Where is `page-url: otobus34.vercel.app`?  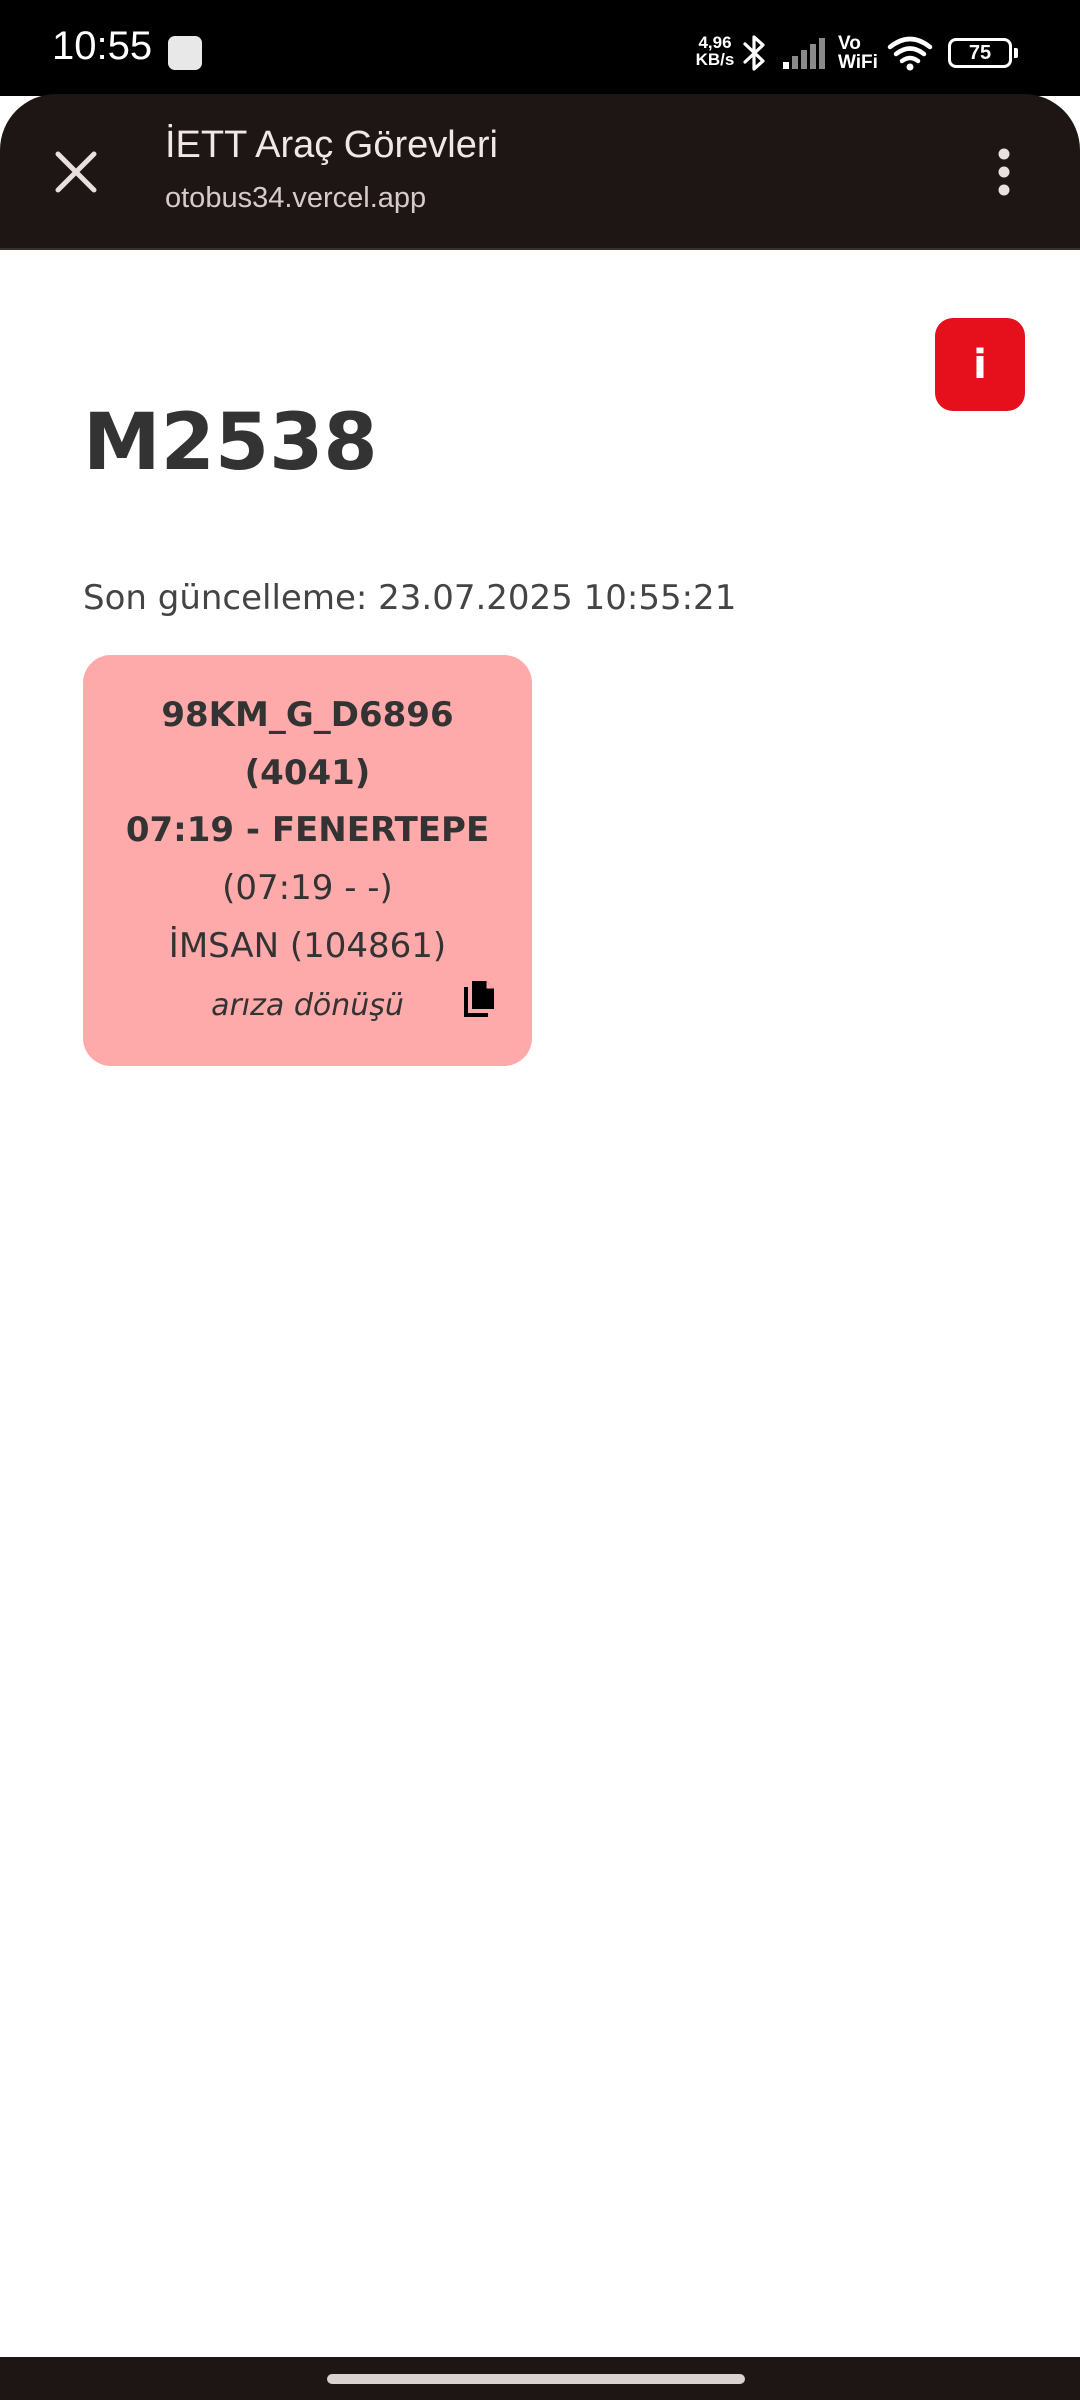
page-url: otobus34.vercel.app is located at coordinates (295, 198).